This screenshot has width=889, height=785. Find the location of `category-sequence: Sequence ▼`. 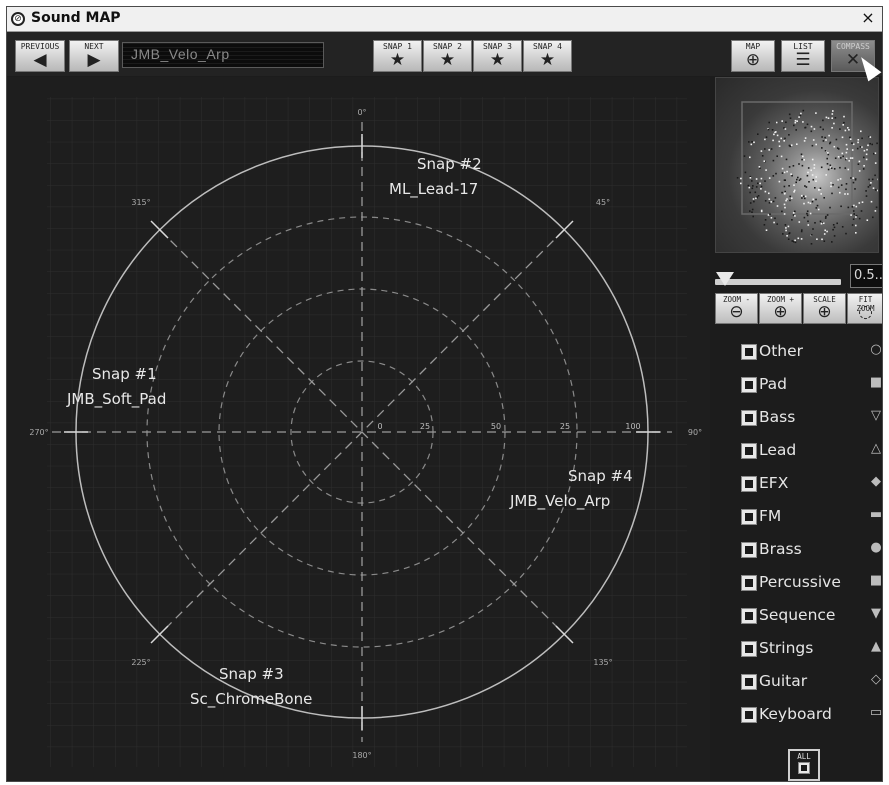

category-sequence: Sequence ▼ is located at coordinates (809, 617).